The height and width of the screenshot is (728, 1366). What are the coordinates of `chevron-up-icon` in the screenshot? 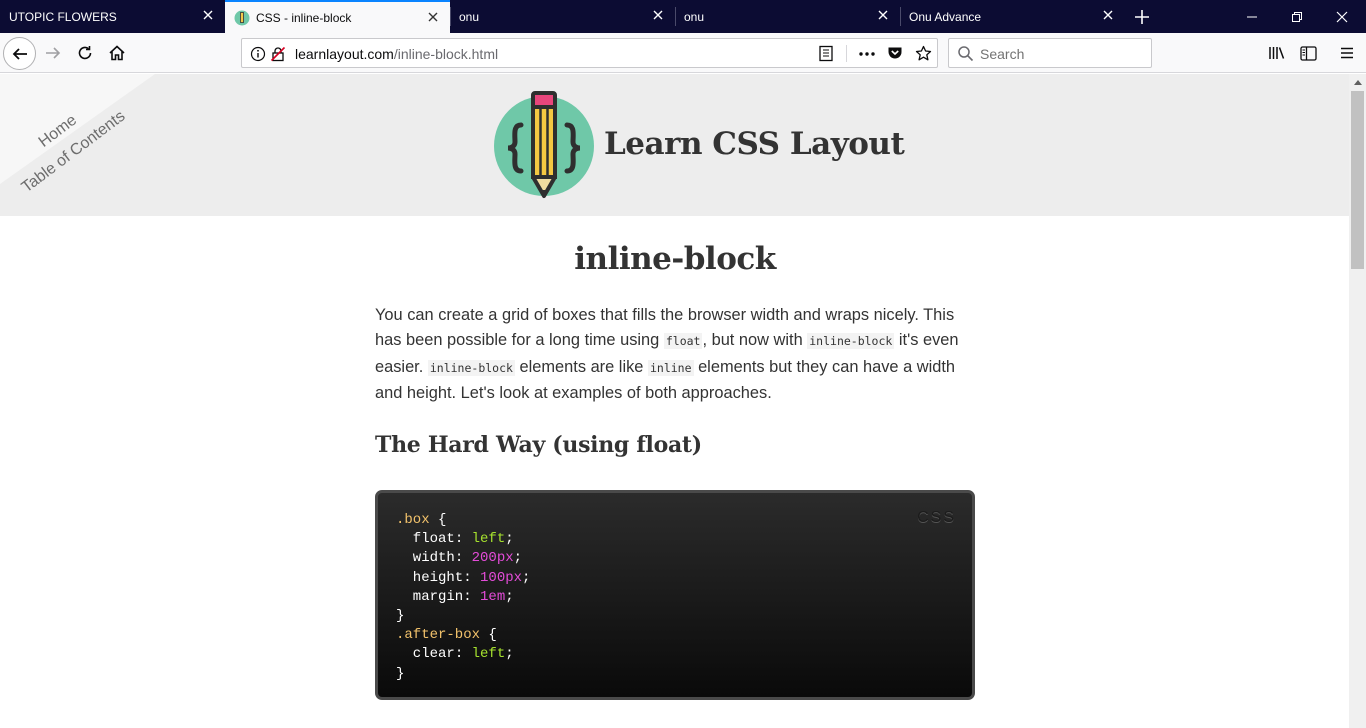 It's located at (1357, 82).